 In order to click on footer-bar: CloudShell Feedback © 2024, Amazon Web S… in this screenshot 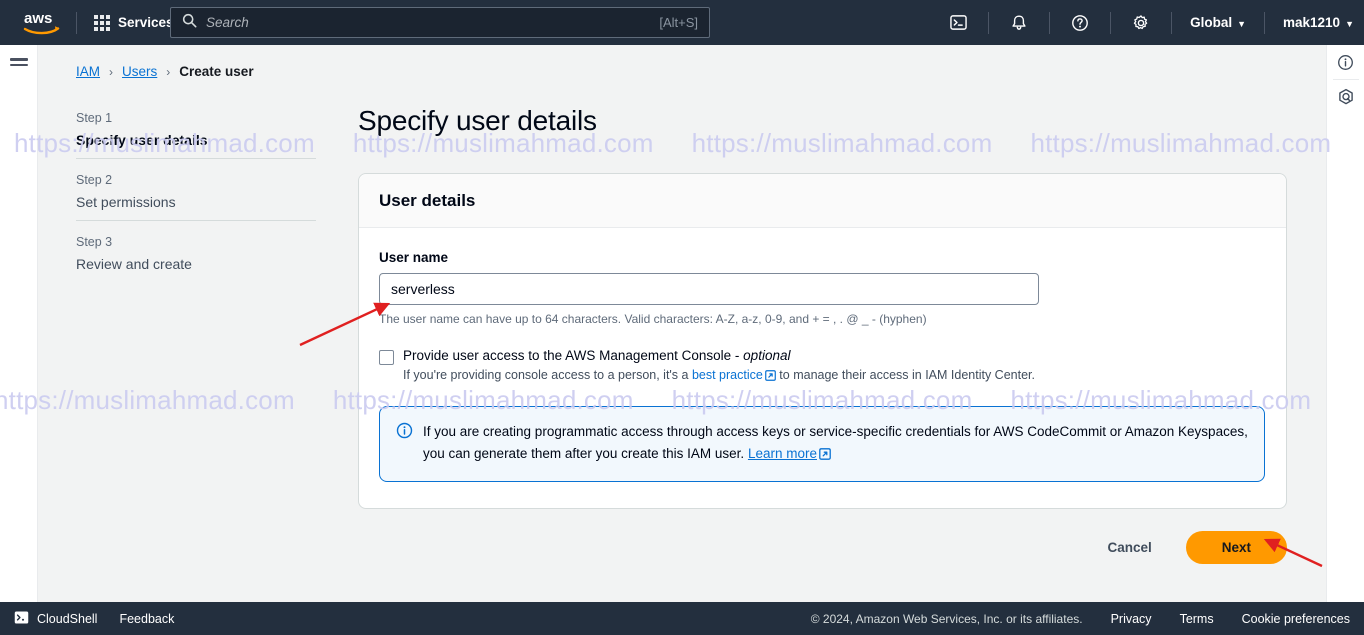, I will do `click(682, 618)`.